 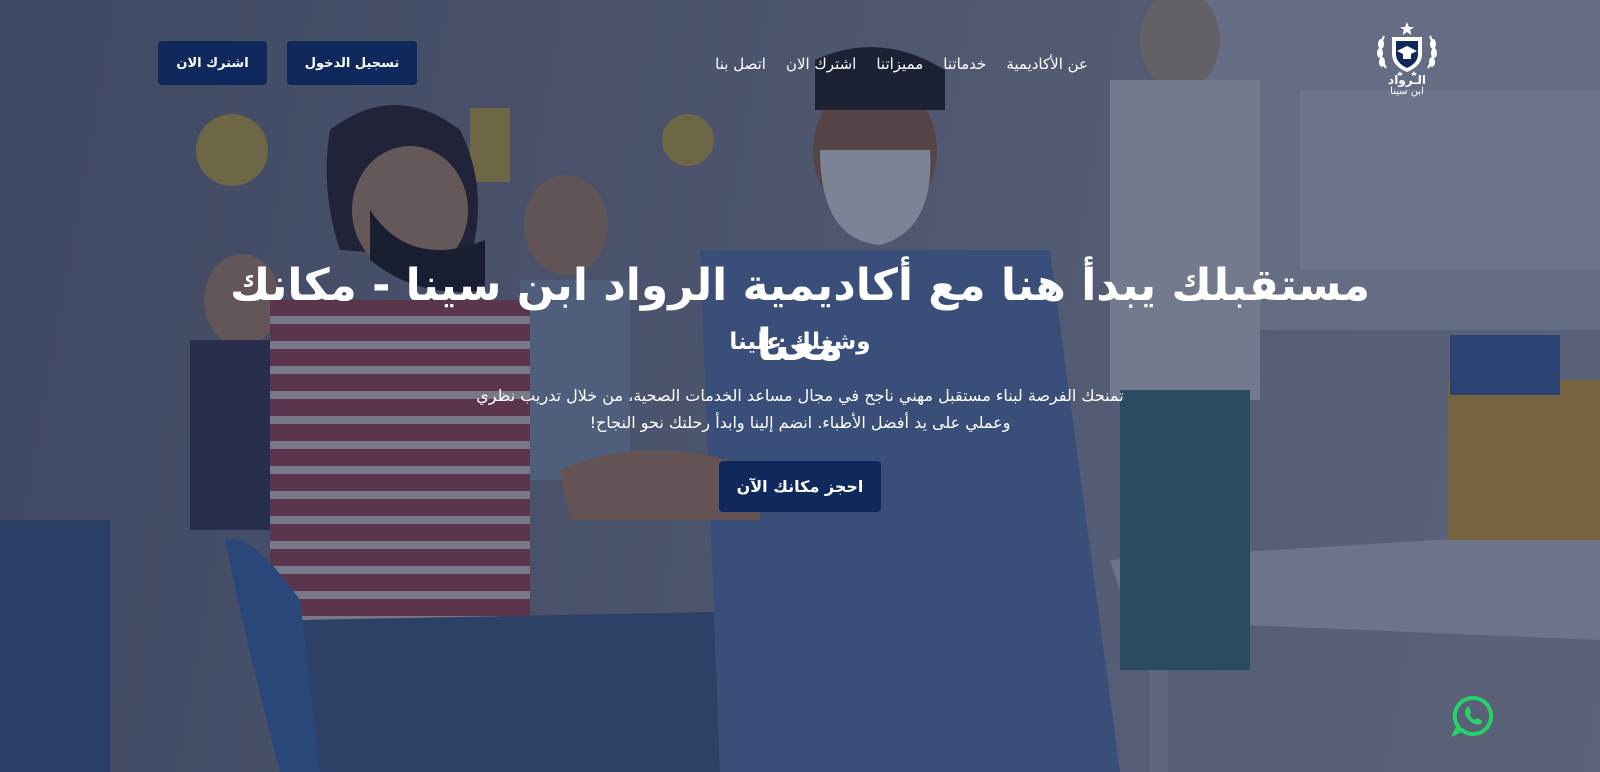 I want to click on whatsapp-icon, so click(x=1472, y=716).